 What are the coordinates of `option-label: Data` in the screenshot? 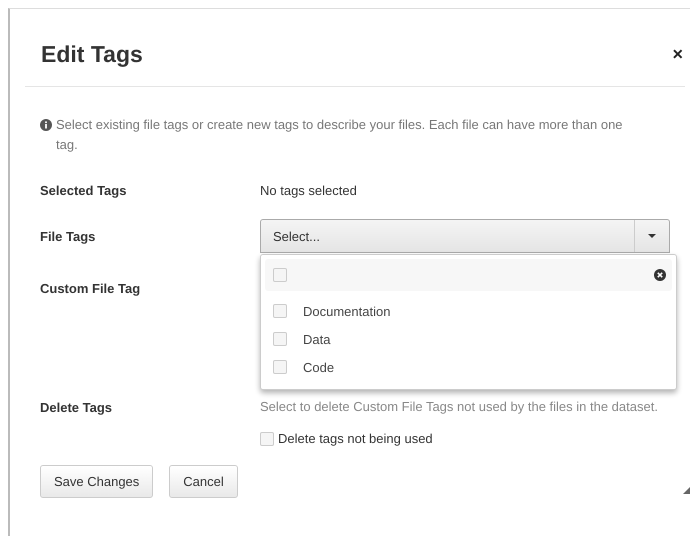 It's located at (316, 339).